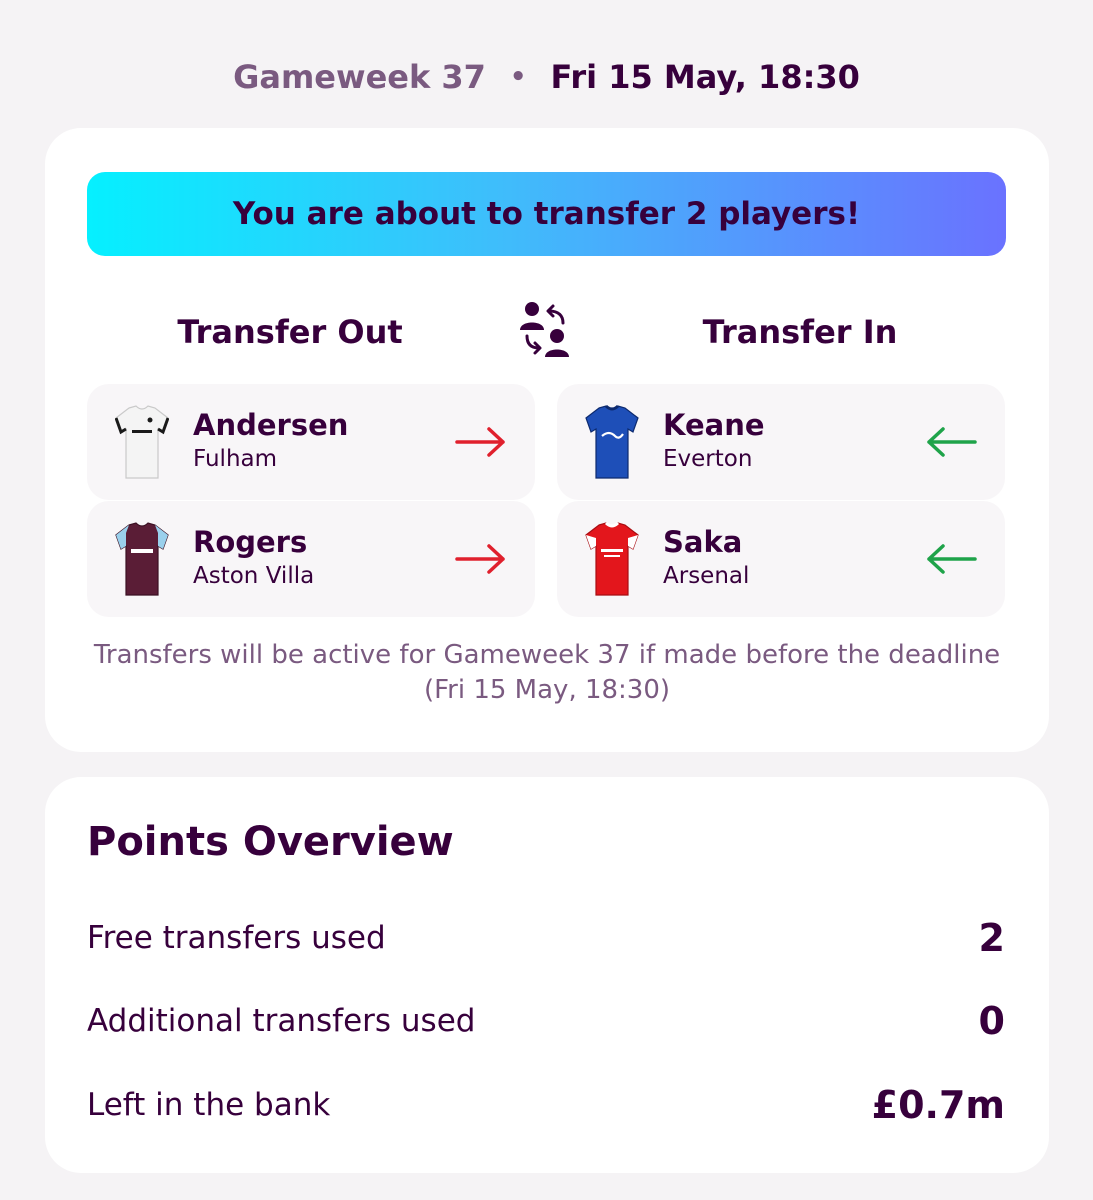  I want to click on swap-players-icon, so click(544, 329).